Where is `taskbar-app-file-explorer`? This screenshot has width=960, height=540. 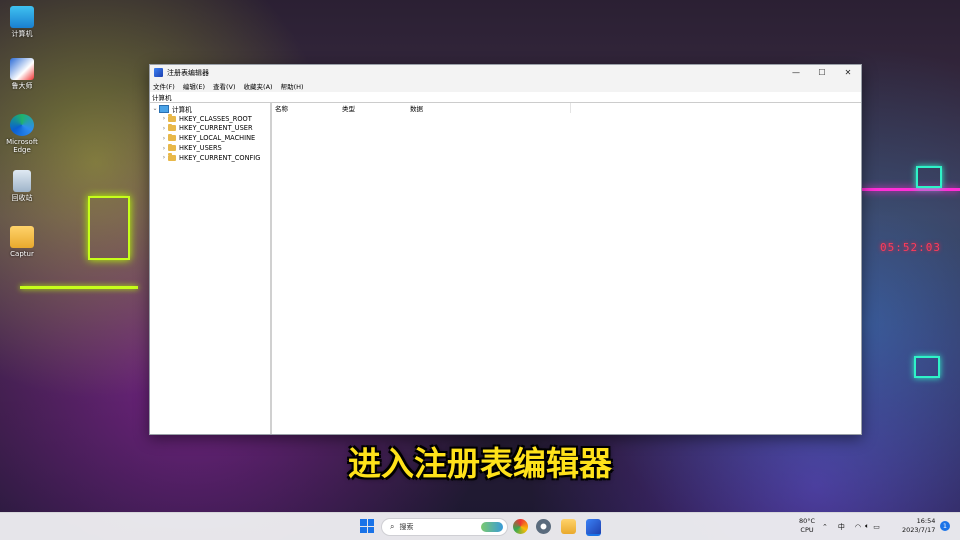 taskbar-app-file-explorer is located at coordinates (568, 526).